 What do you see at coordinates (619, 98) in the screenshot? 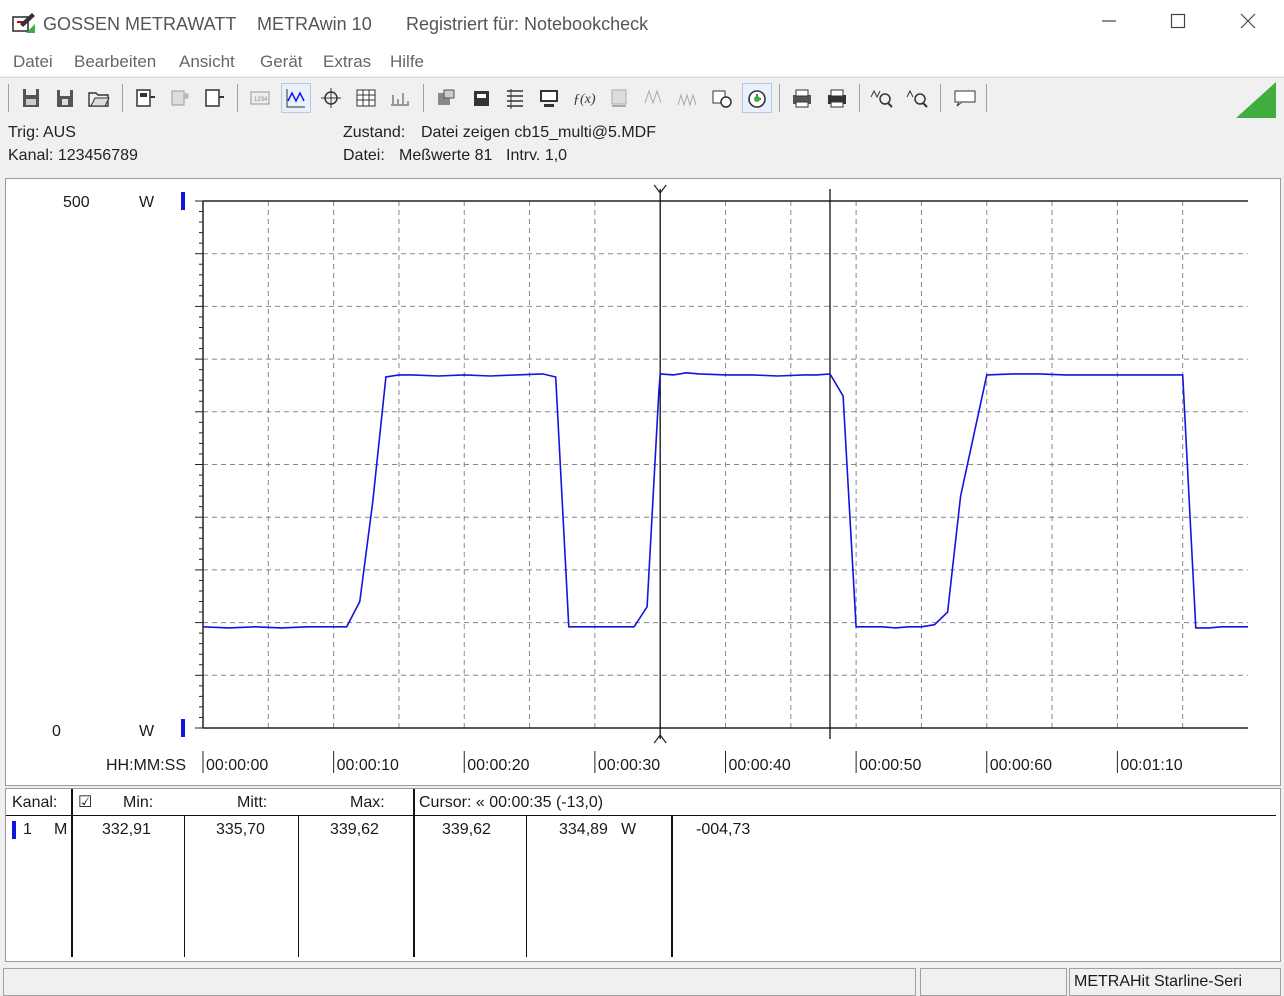
I see `memory-icon` at bounding box center [619, 98].